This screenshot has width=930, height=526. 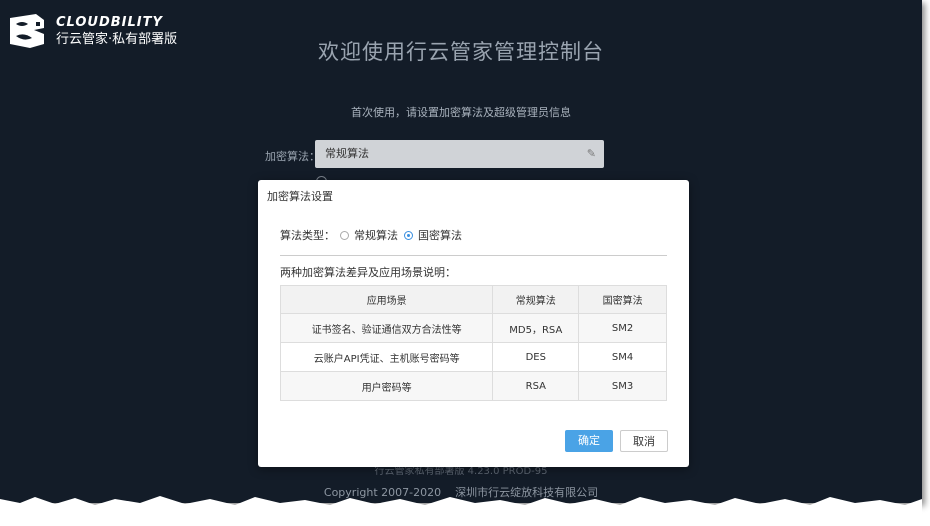 What do you see at coordinates (536, 328) in the screenshot?
I see `table-cell: MD5，RSA` at bounding box center [536, 328].